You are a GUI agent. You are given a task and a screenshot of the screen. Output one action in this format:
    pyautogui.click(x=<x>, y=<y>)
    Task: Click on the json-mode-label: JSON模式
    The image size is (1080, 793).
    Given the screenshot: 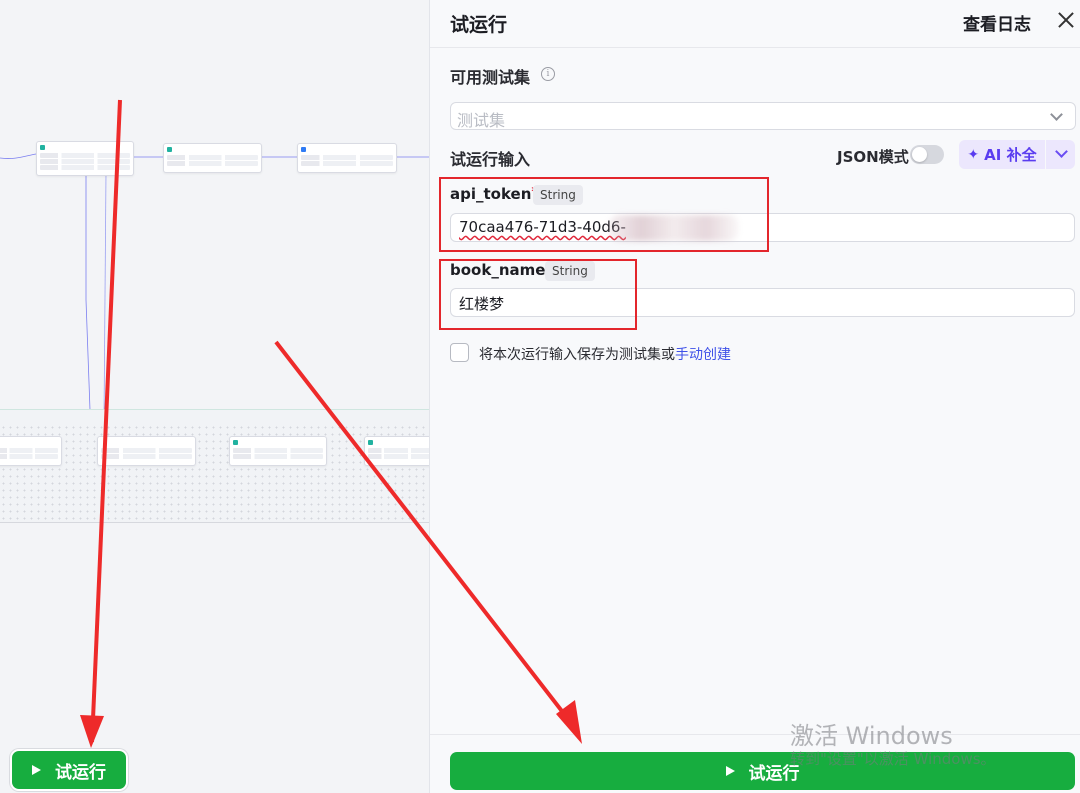 What is the action you would take?
    pyautogui.click(x=873, y=157)
    